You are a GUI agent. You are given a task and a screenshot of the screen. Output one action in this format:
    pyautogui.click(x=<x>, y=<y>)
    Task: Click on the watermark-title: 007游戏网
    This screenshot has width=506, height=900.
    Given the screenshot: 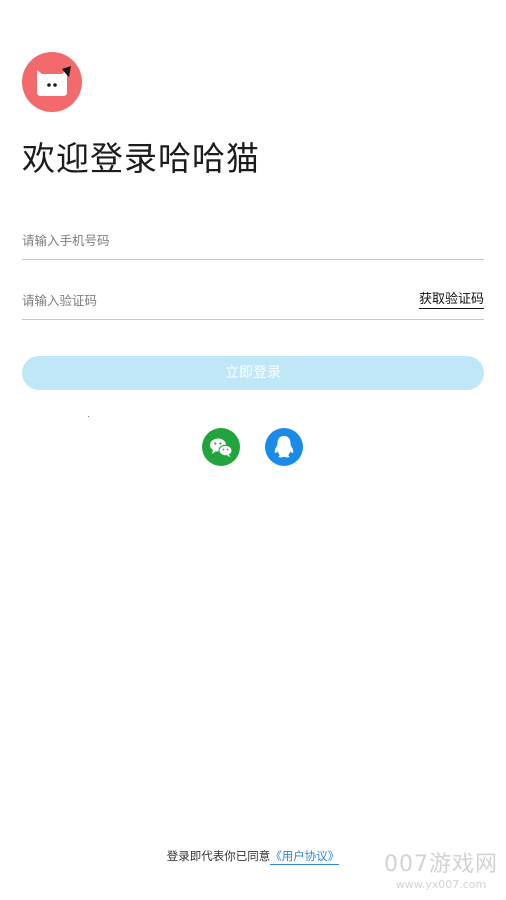 What is the action you would take?
    pyautogui.click(x=441, y=864)
    